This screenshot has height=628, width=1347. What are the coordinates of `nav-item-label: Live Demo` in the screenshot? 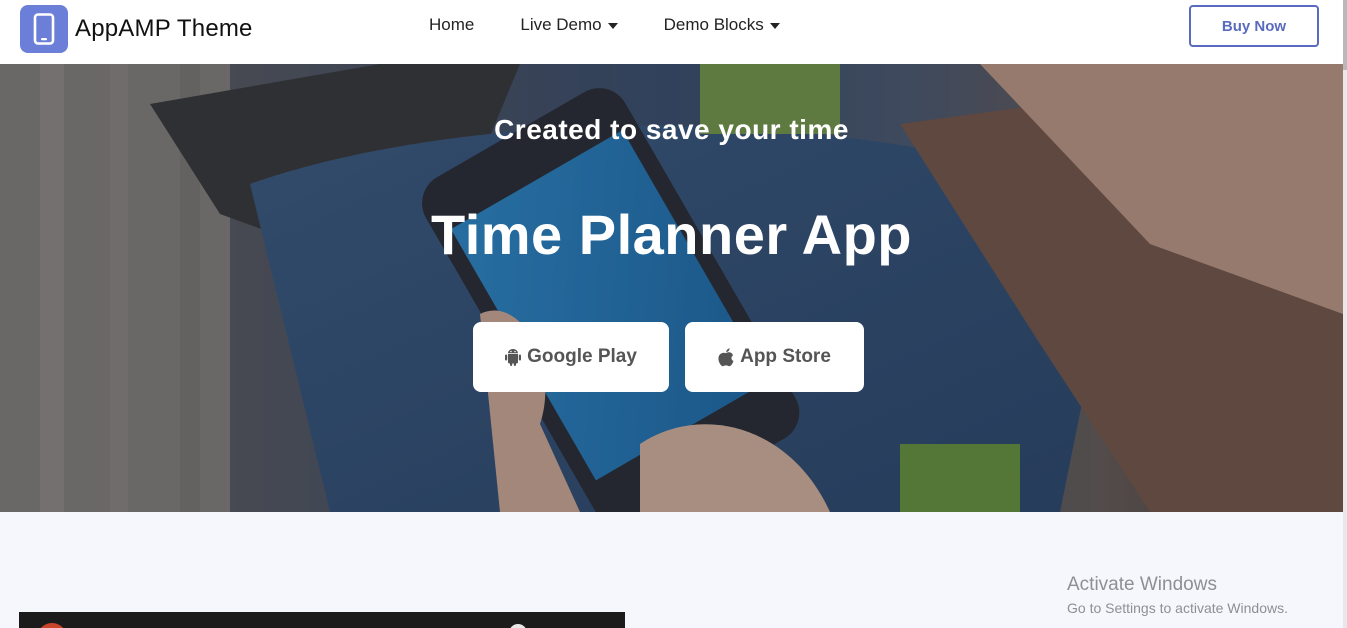 It's located at (561, 24).